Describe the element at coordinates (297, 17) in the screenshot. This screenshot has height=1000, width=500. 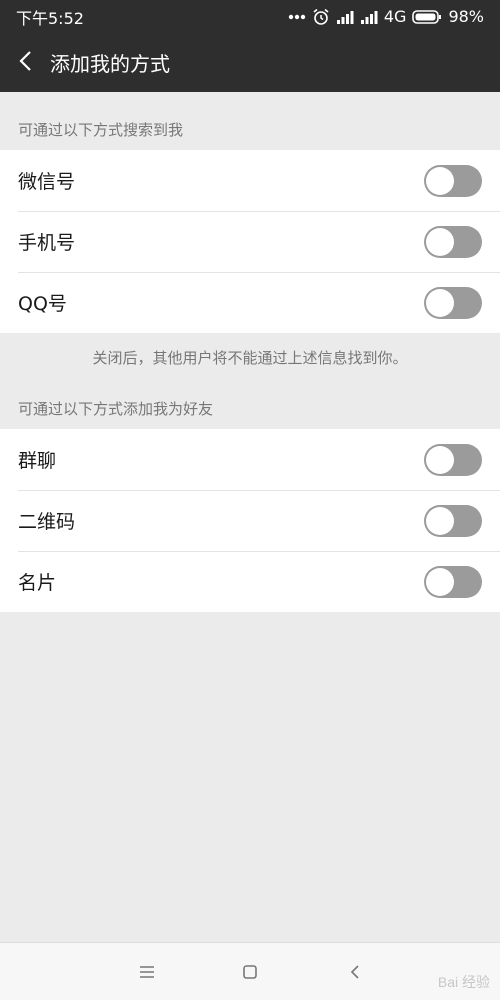
I see `more-dots-icon` at that location.